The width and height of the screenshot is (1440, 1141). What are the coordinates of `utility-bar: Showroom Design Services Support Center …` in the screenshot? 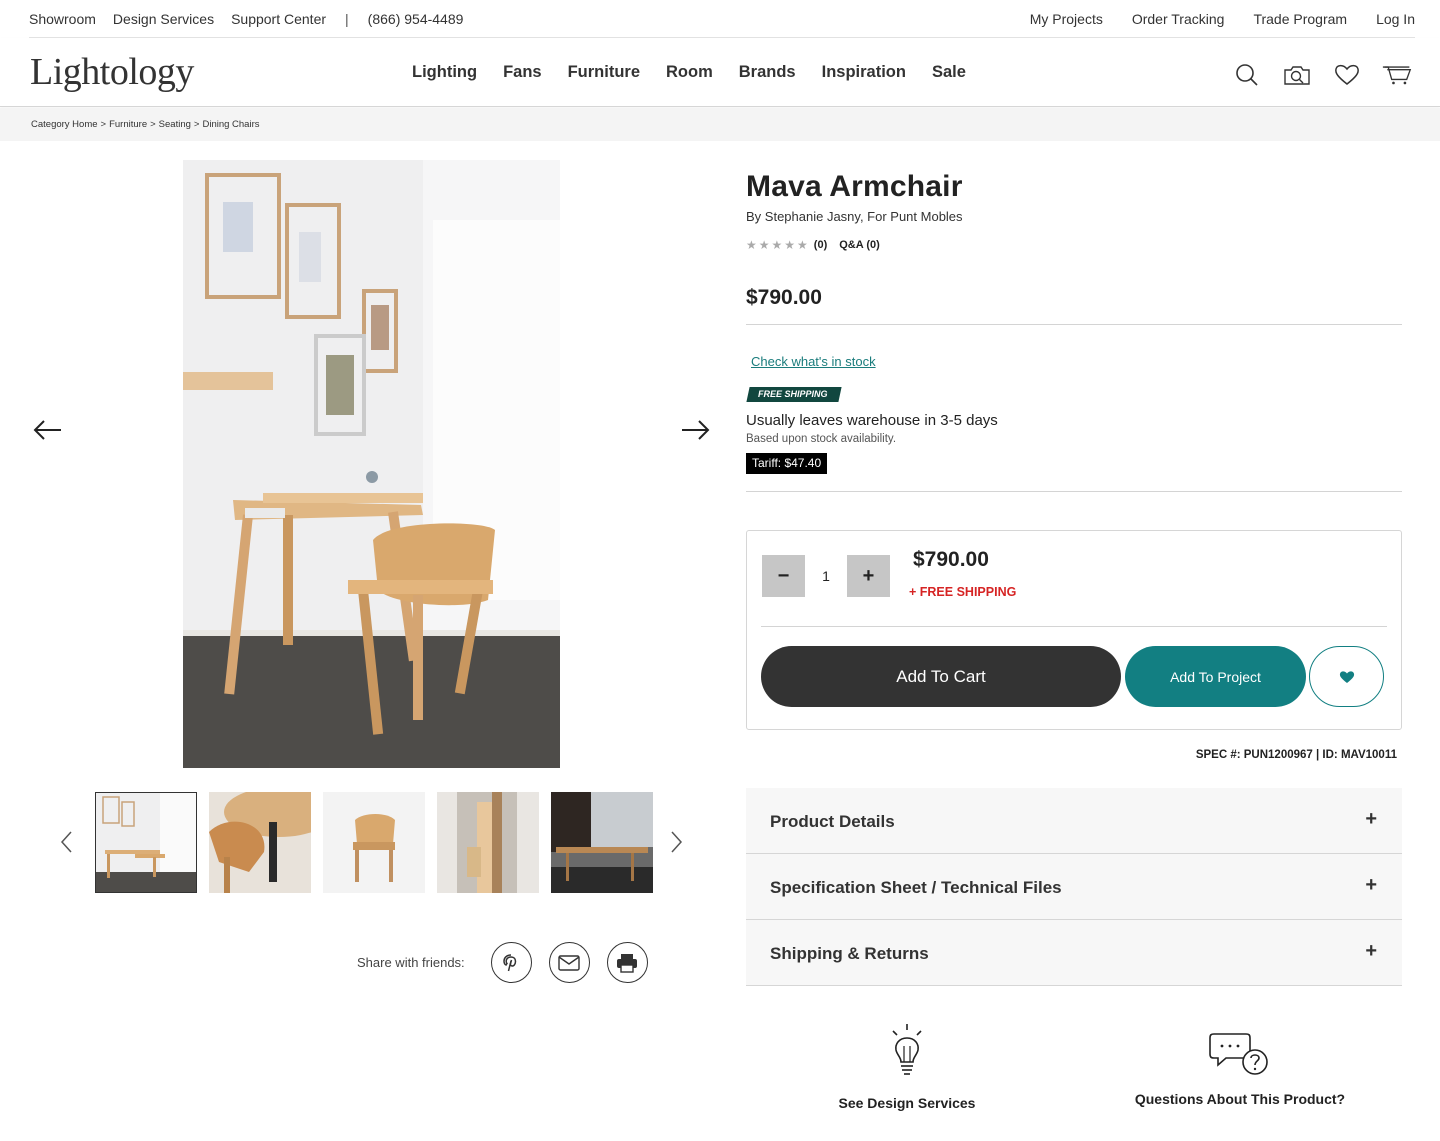 It's located at (720, 19).